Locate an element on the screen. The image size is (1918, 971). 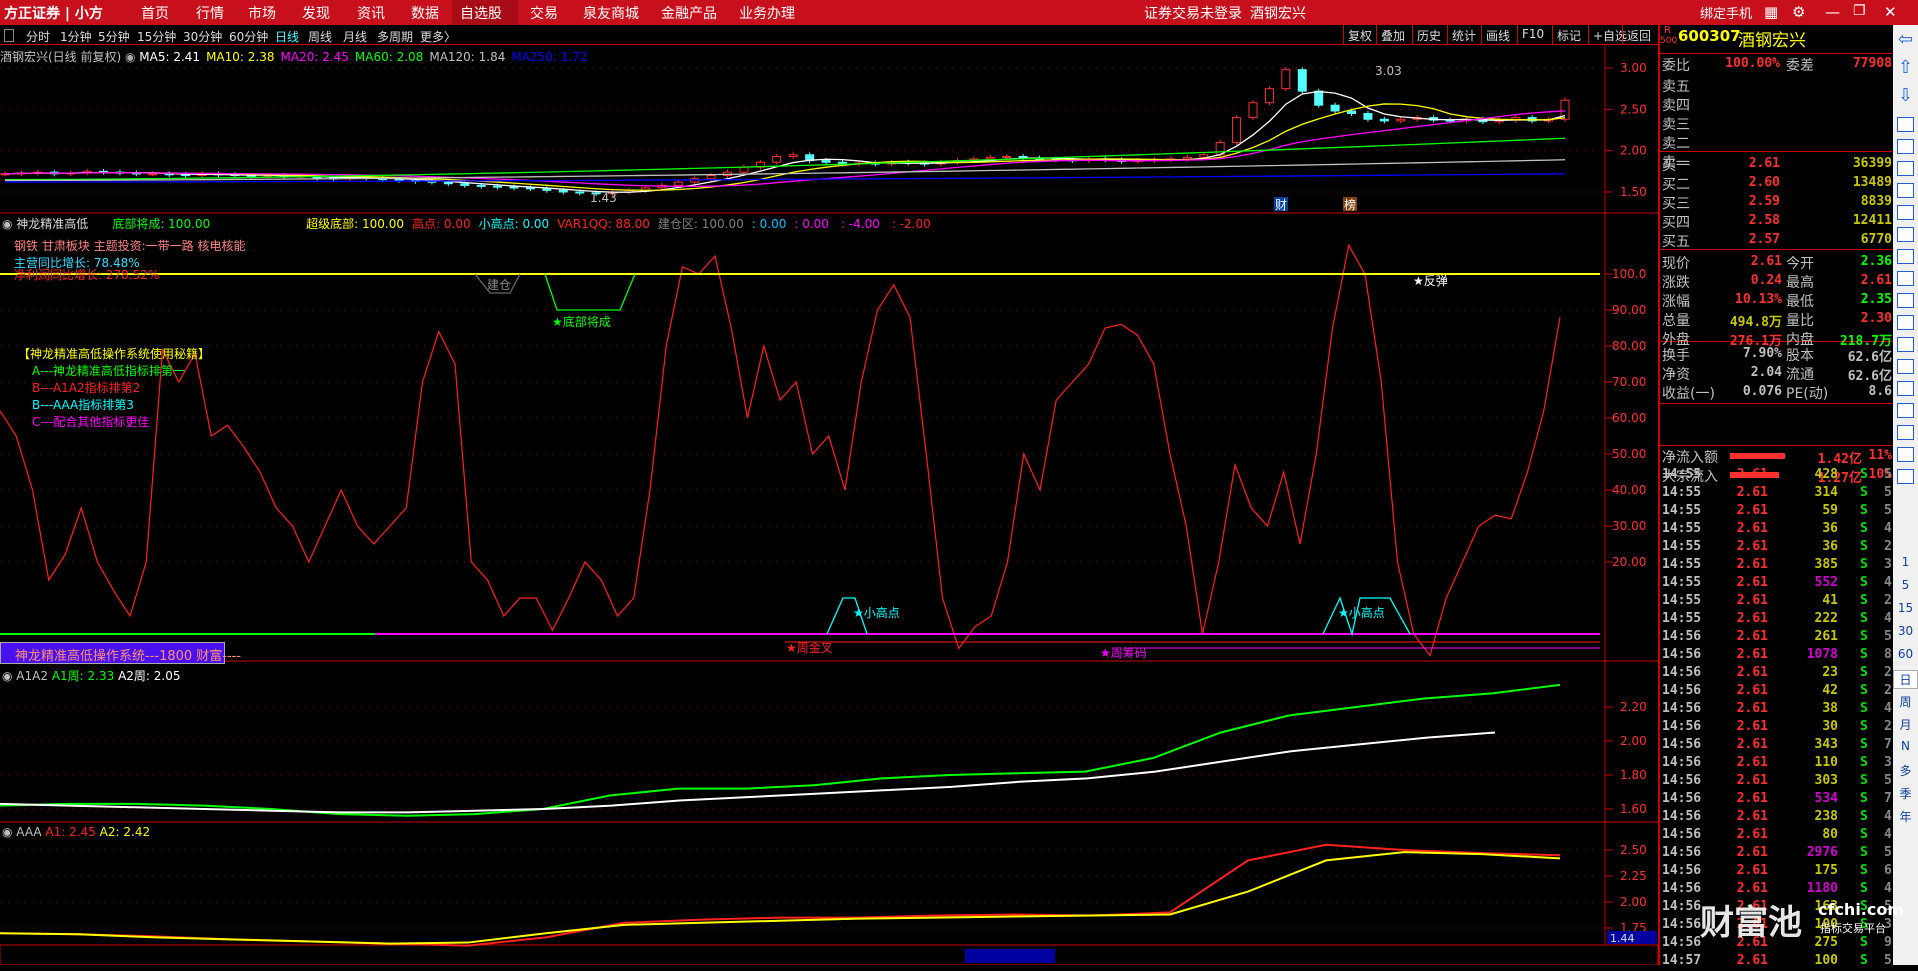
tick-row: 14:56 2.61 30 S 2 is located at coordinates (1777, 728).